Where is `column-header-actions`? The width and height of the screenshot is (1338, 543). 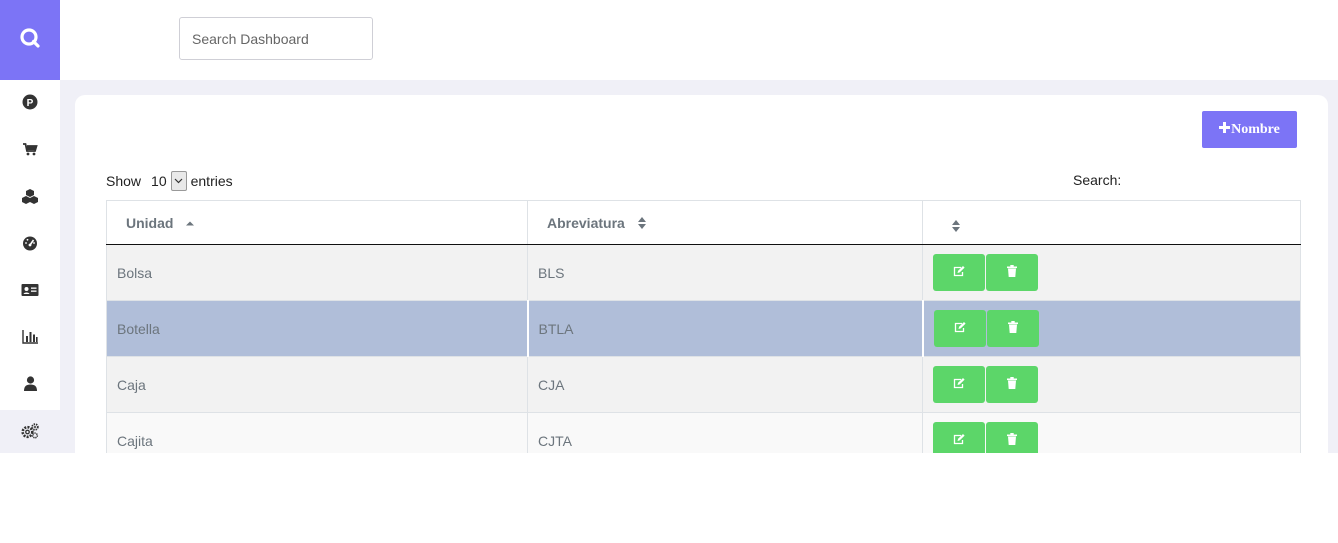
column-header-actions is located at coordinates (1111, 222).